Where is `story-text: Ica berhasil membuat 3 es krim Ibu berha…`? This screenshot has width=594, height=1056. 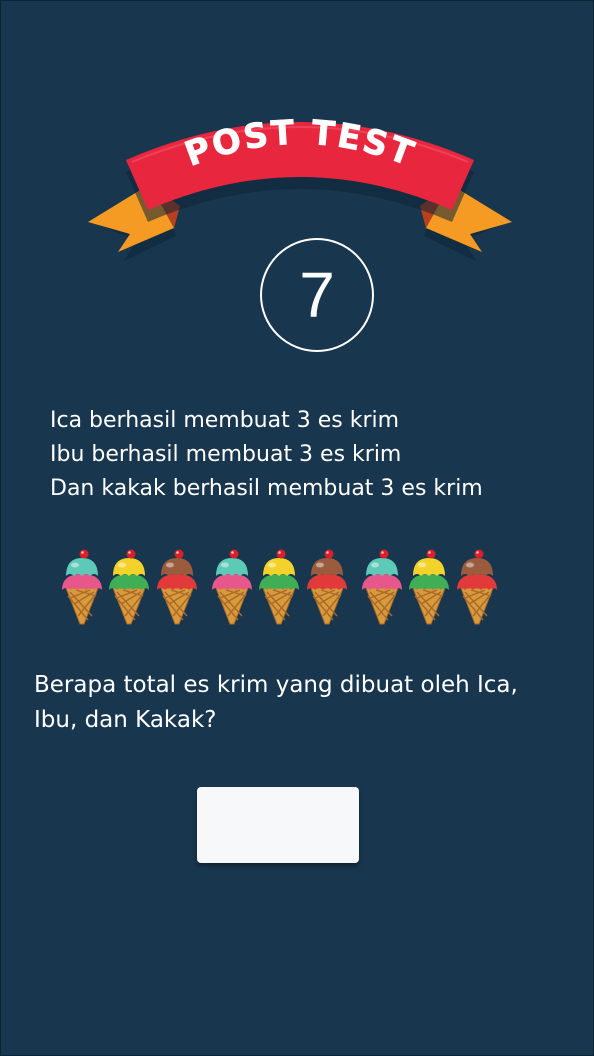 story-text: Ica berhasil membuat 3 es krim Ibu berha… is located at coordinates (310, 455).